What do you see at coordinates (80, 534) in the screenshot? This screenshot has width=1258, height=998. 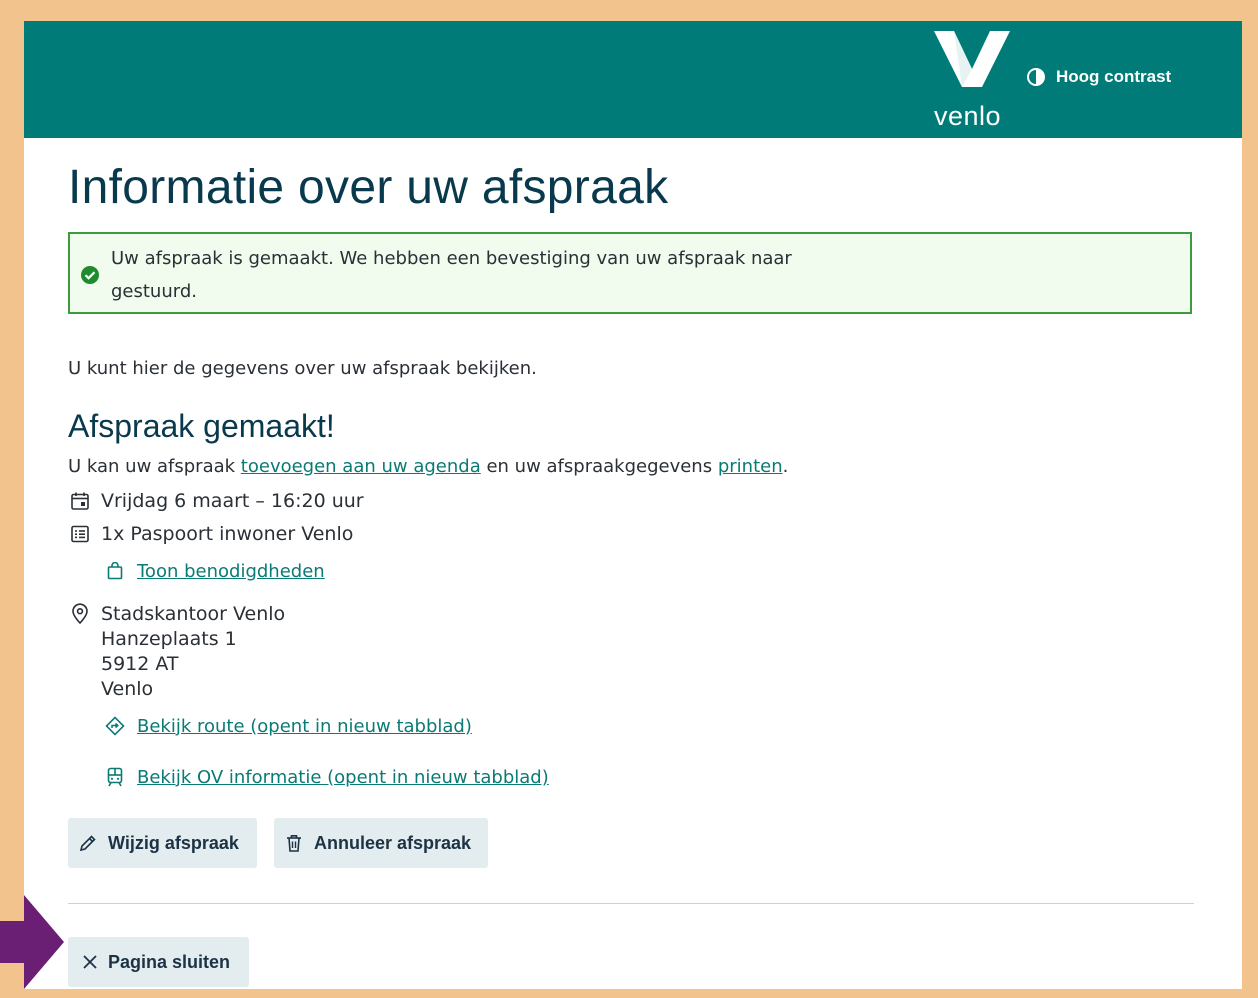 I see `list-icon` at bounding box center [80, 534].